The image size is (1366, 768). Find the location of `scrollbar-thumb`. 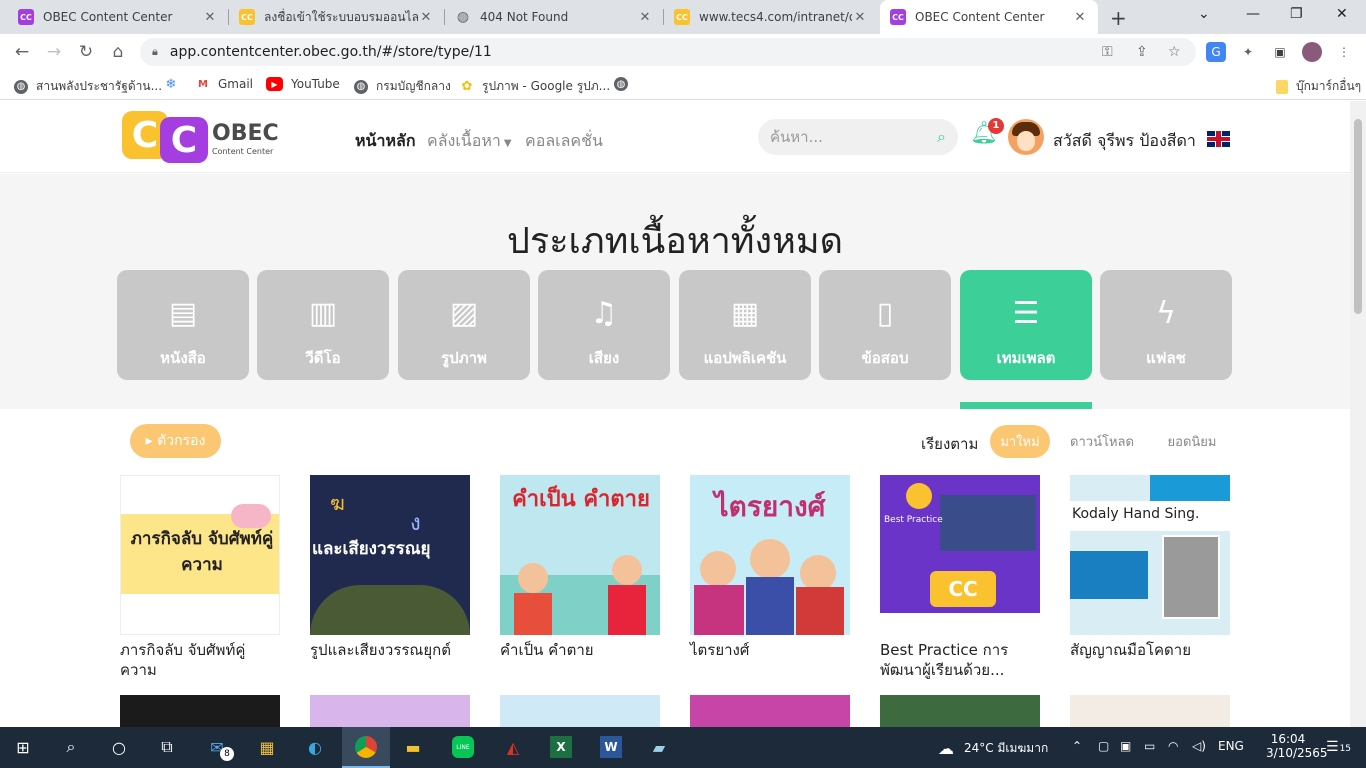

scrollbar-thumb is located at coordinates (1358, 216).